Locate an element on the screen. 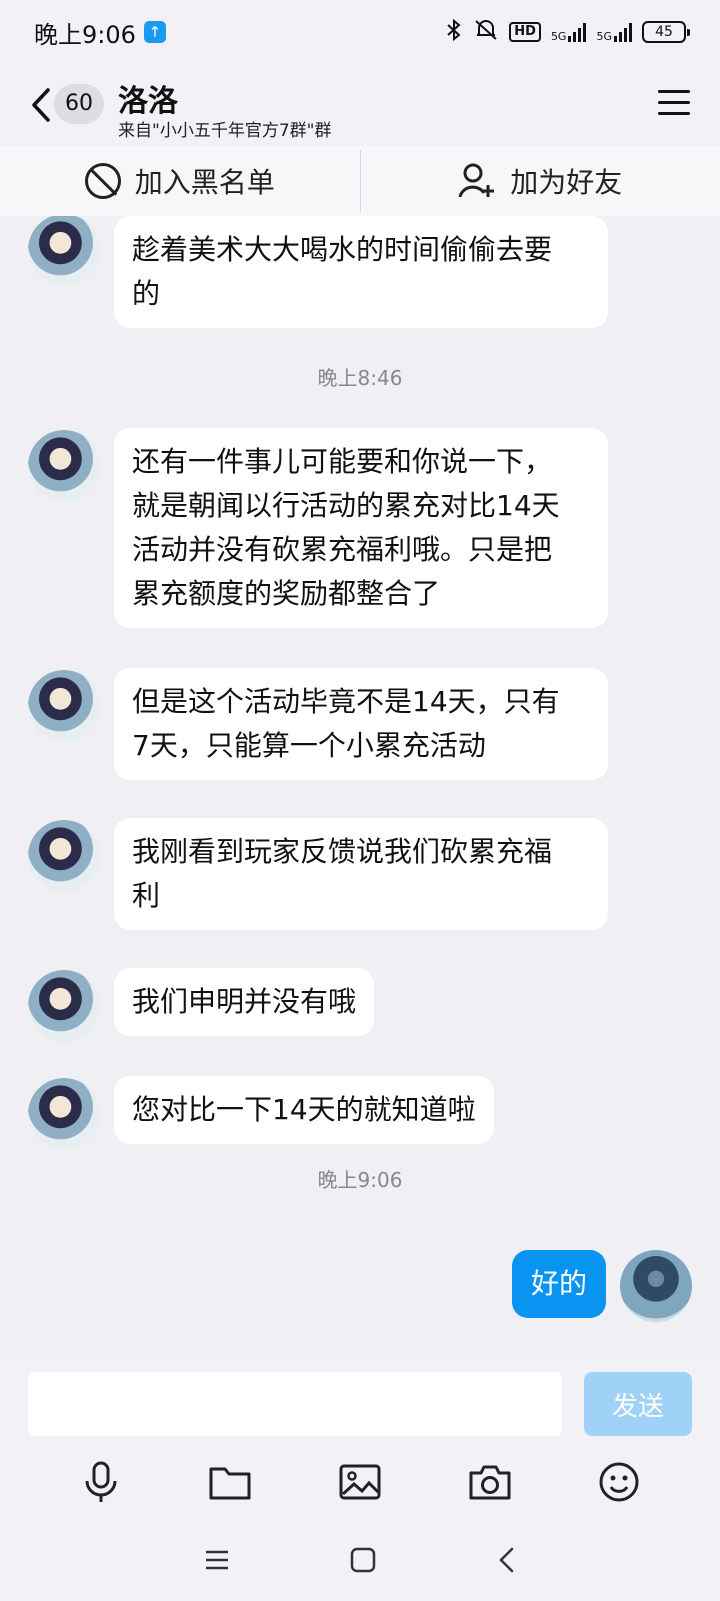 This screenshot has width=720, height=1601. back-icon is located at coordinates (41, 105).